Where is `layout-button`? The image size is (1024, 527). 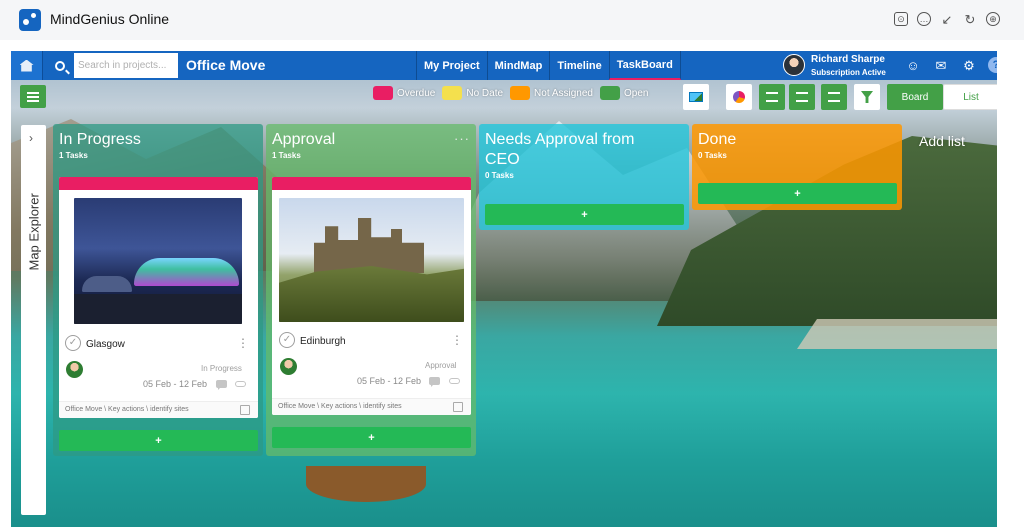
layout-button is located at coordinates (834, 97).